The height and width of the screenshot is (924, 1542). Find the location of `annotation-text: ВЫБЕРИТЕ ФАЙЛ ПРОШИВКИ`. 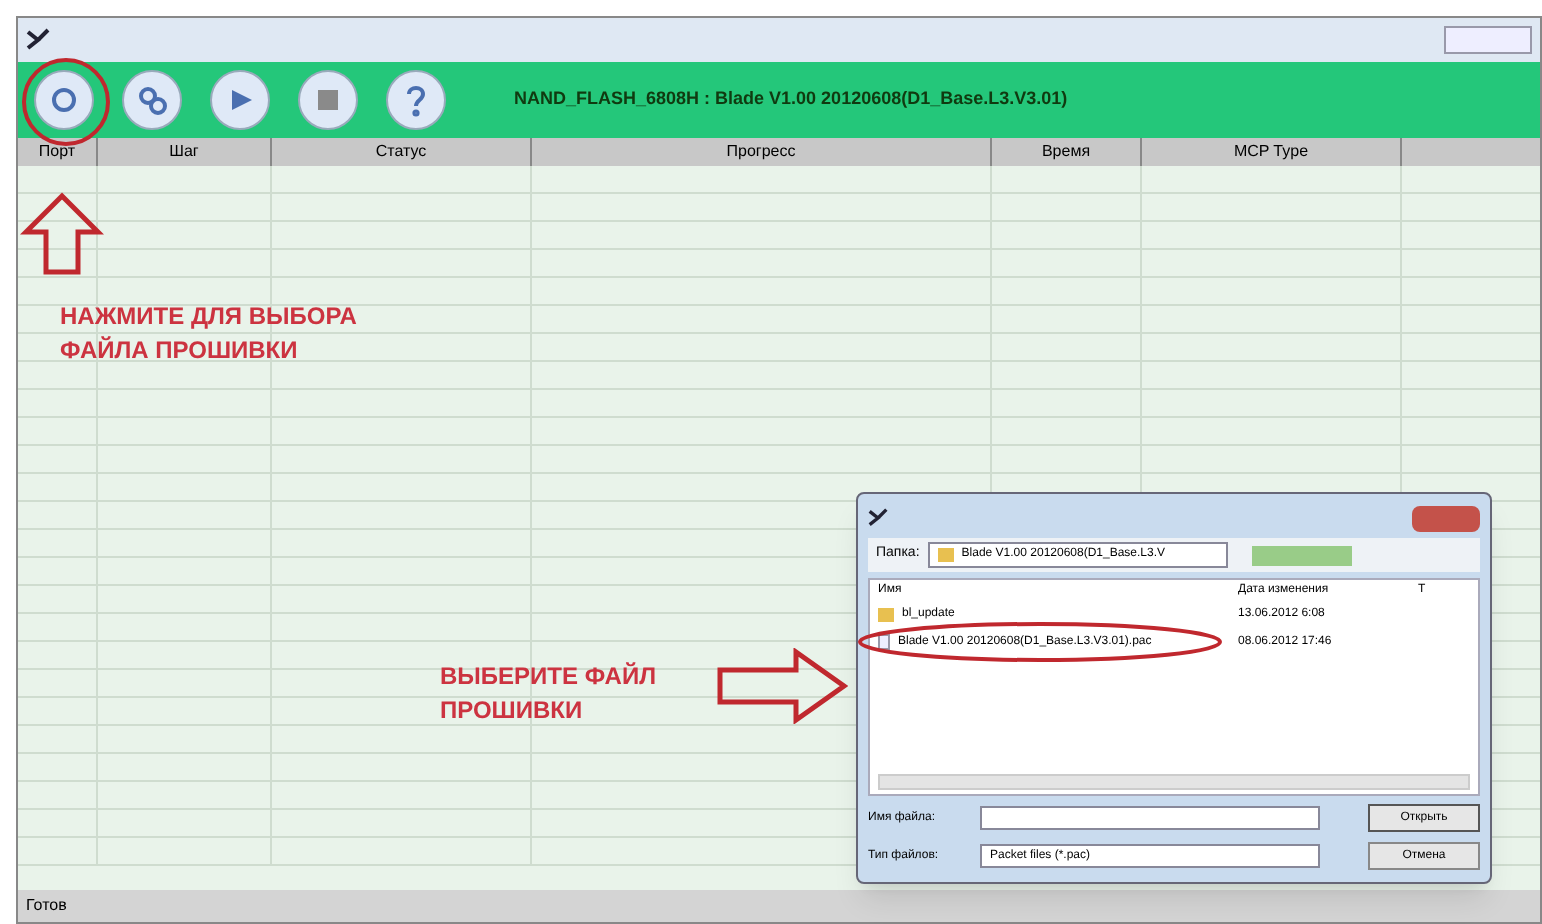

annotation-text: ВЫБЕРИТЕ ФАЙЛ ПРОШИВКИ is located at coordinates (549, 694).